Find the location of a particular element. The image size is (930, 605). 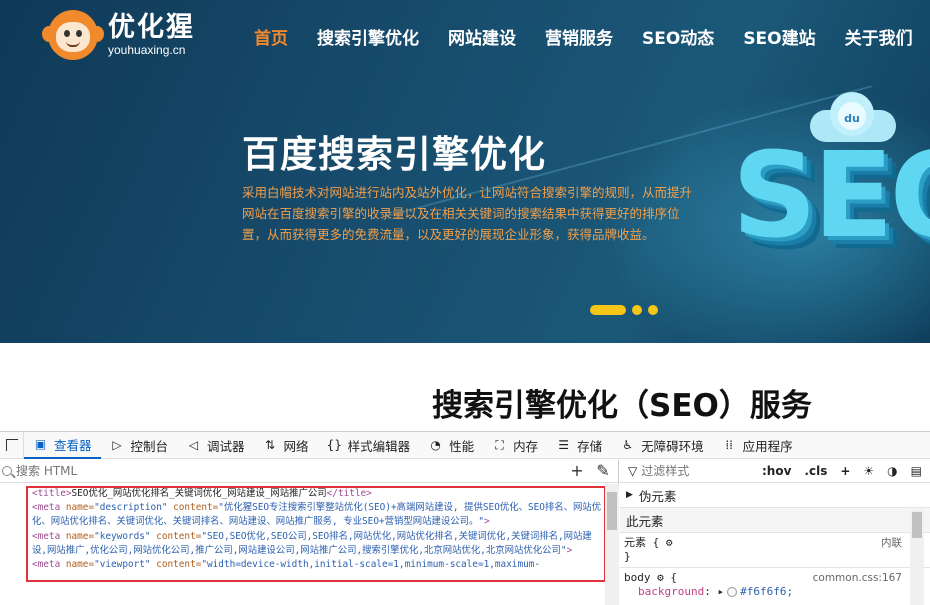

tab-console: ▷ 控制台 is located at coordinates (139, 445).